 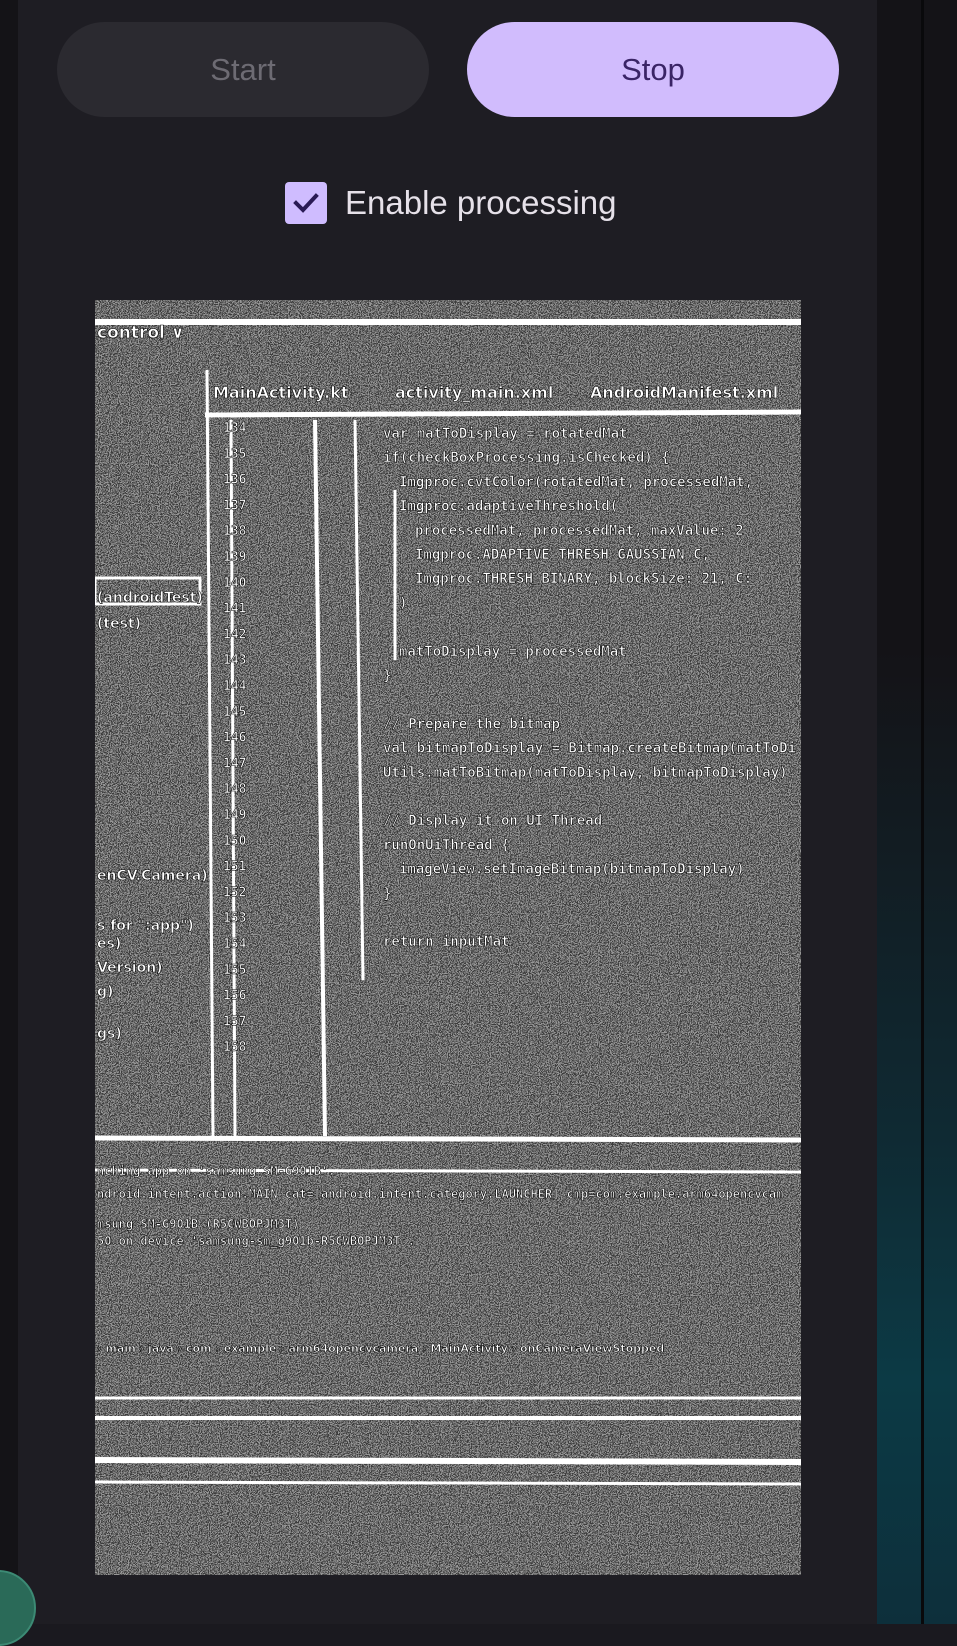 What do you see at coordinates (474, 392) in the screenshot?
I see `ide-tab-label: activity_main.xml` at bounding box center [474, 392].